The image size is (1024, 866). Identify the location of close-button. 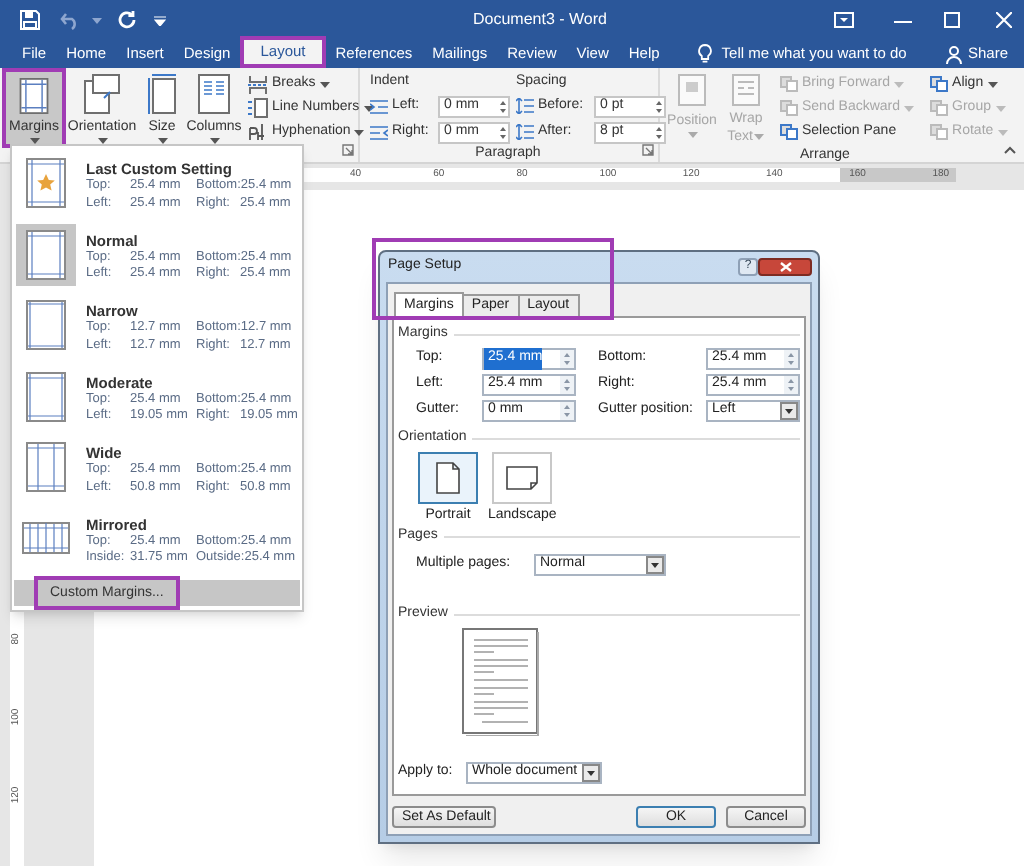
(785, 267).